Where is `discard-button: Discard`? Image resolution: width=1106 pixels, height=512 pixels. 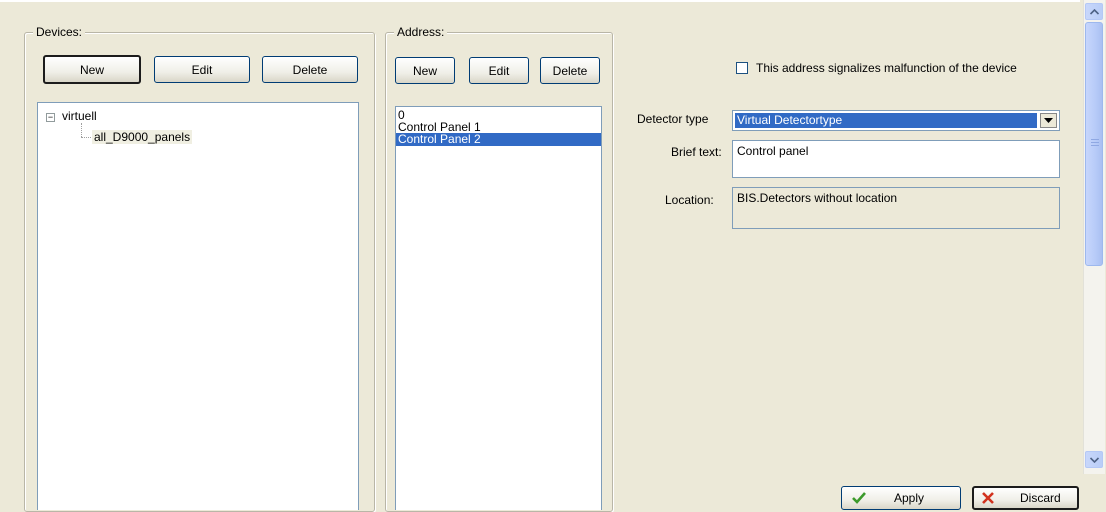 discard-button: Discard is located at coordinates (1025, 498).